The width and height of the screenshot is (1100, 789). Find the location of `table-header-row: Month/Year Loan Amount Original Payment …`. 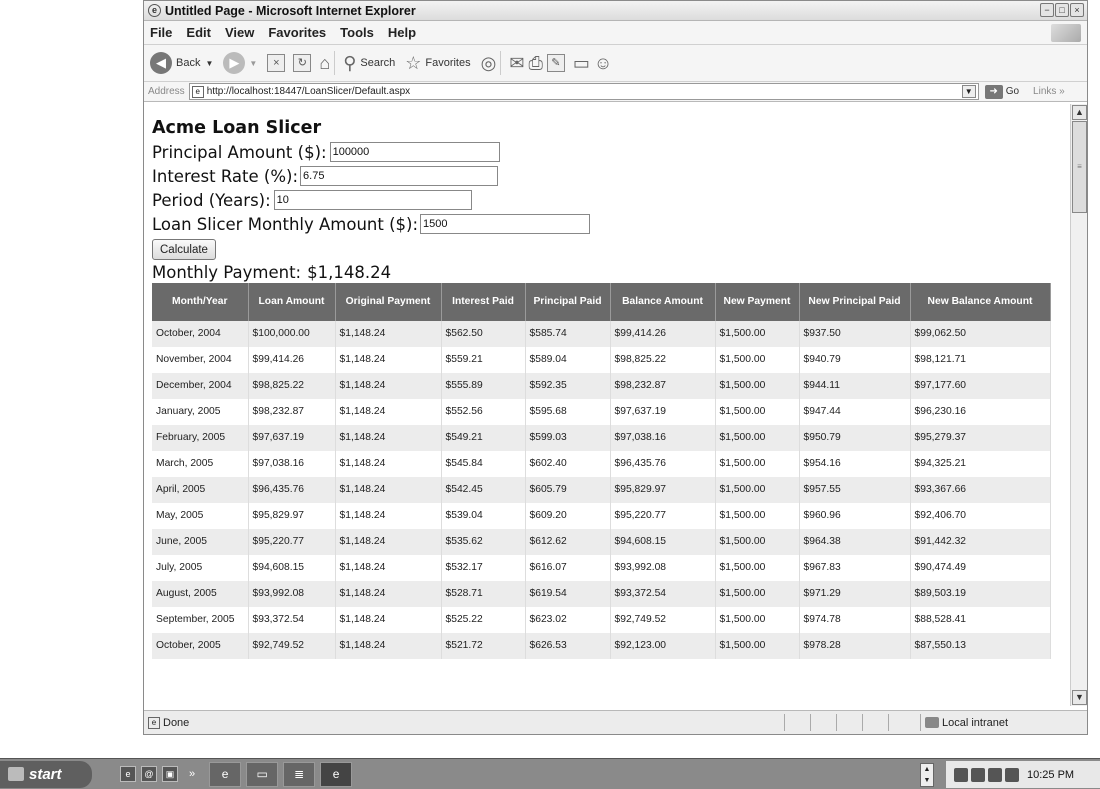

table-header-row: Month/Year Loan Amount Original Payment … is located at coordinates (601, 302).